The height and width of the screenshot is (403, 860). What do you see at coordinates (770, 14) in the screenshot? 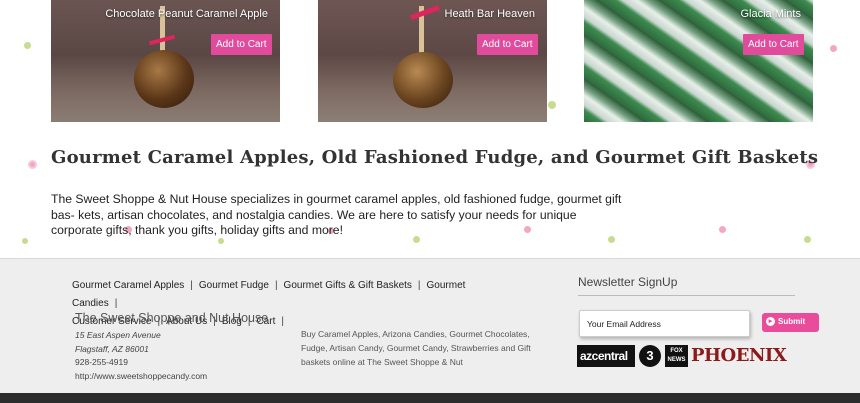
I see `product-name: Glacia Mints` at bounding box center [770, 14].